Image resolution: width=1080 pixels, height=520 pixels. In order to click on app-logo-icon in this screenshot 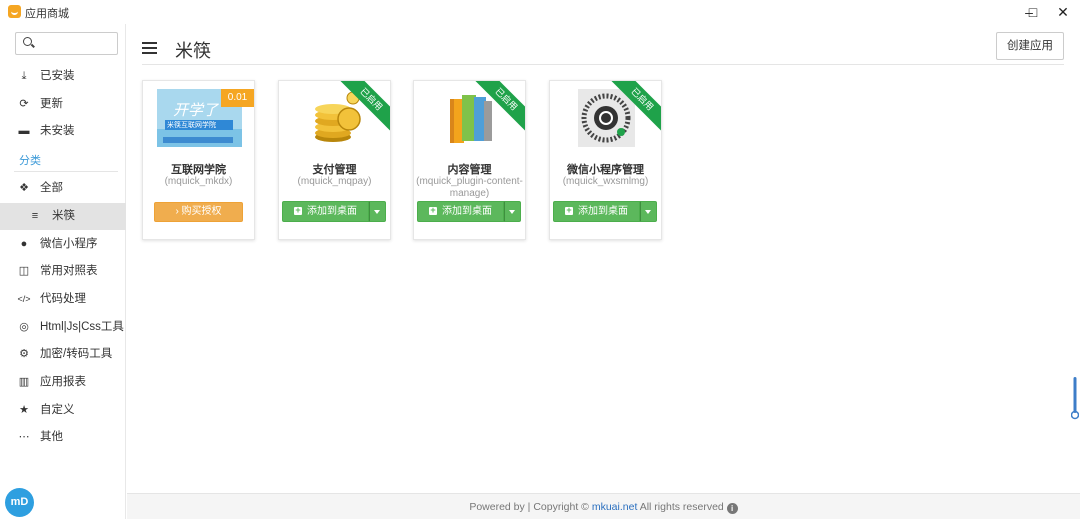, I will do `click(14, 11)`.